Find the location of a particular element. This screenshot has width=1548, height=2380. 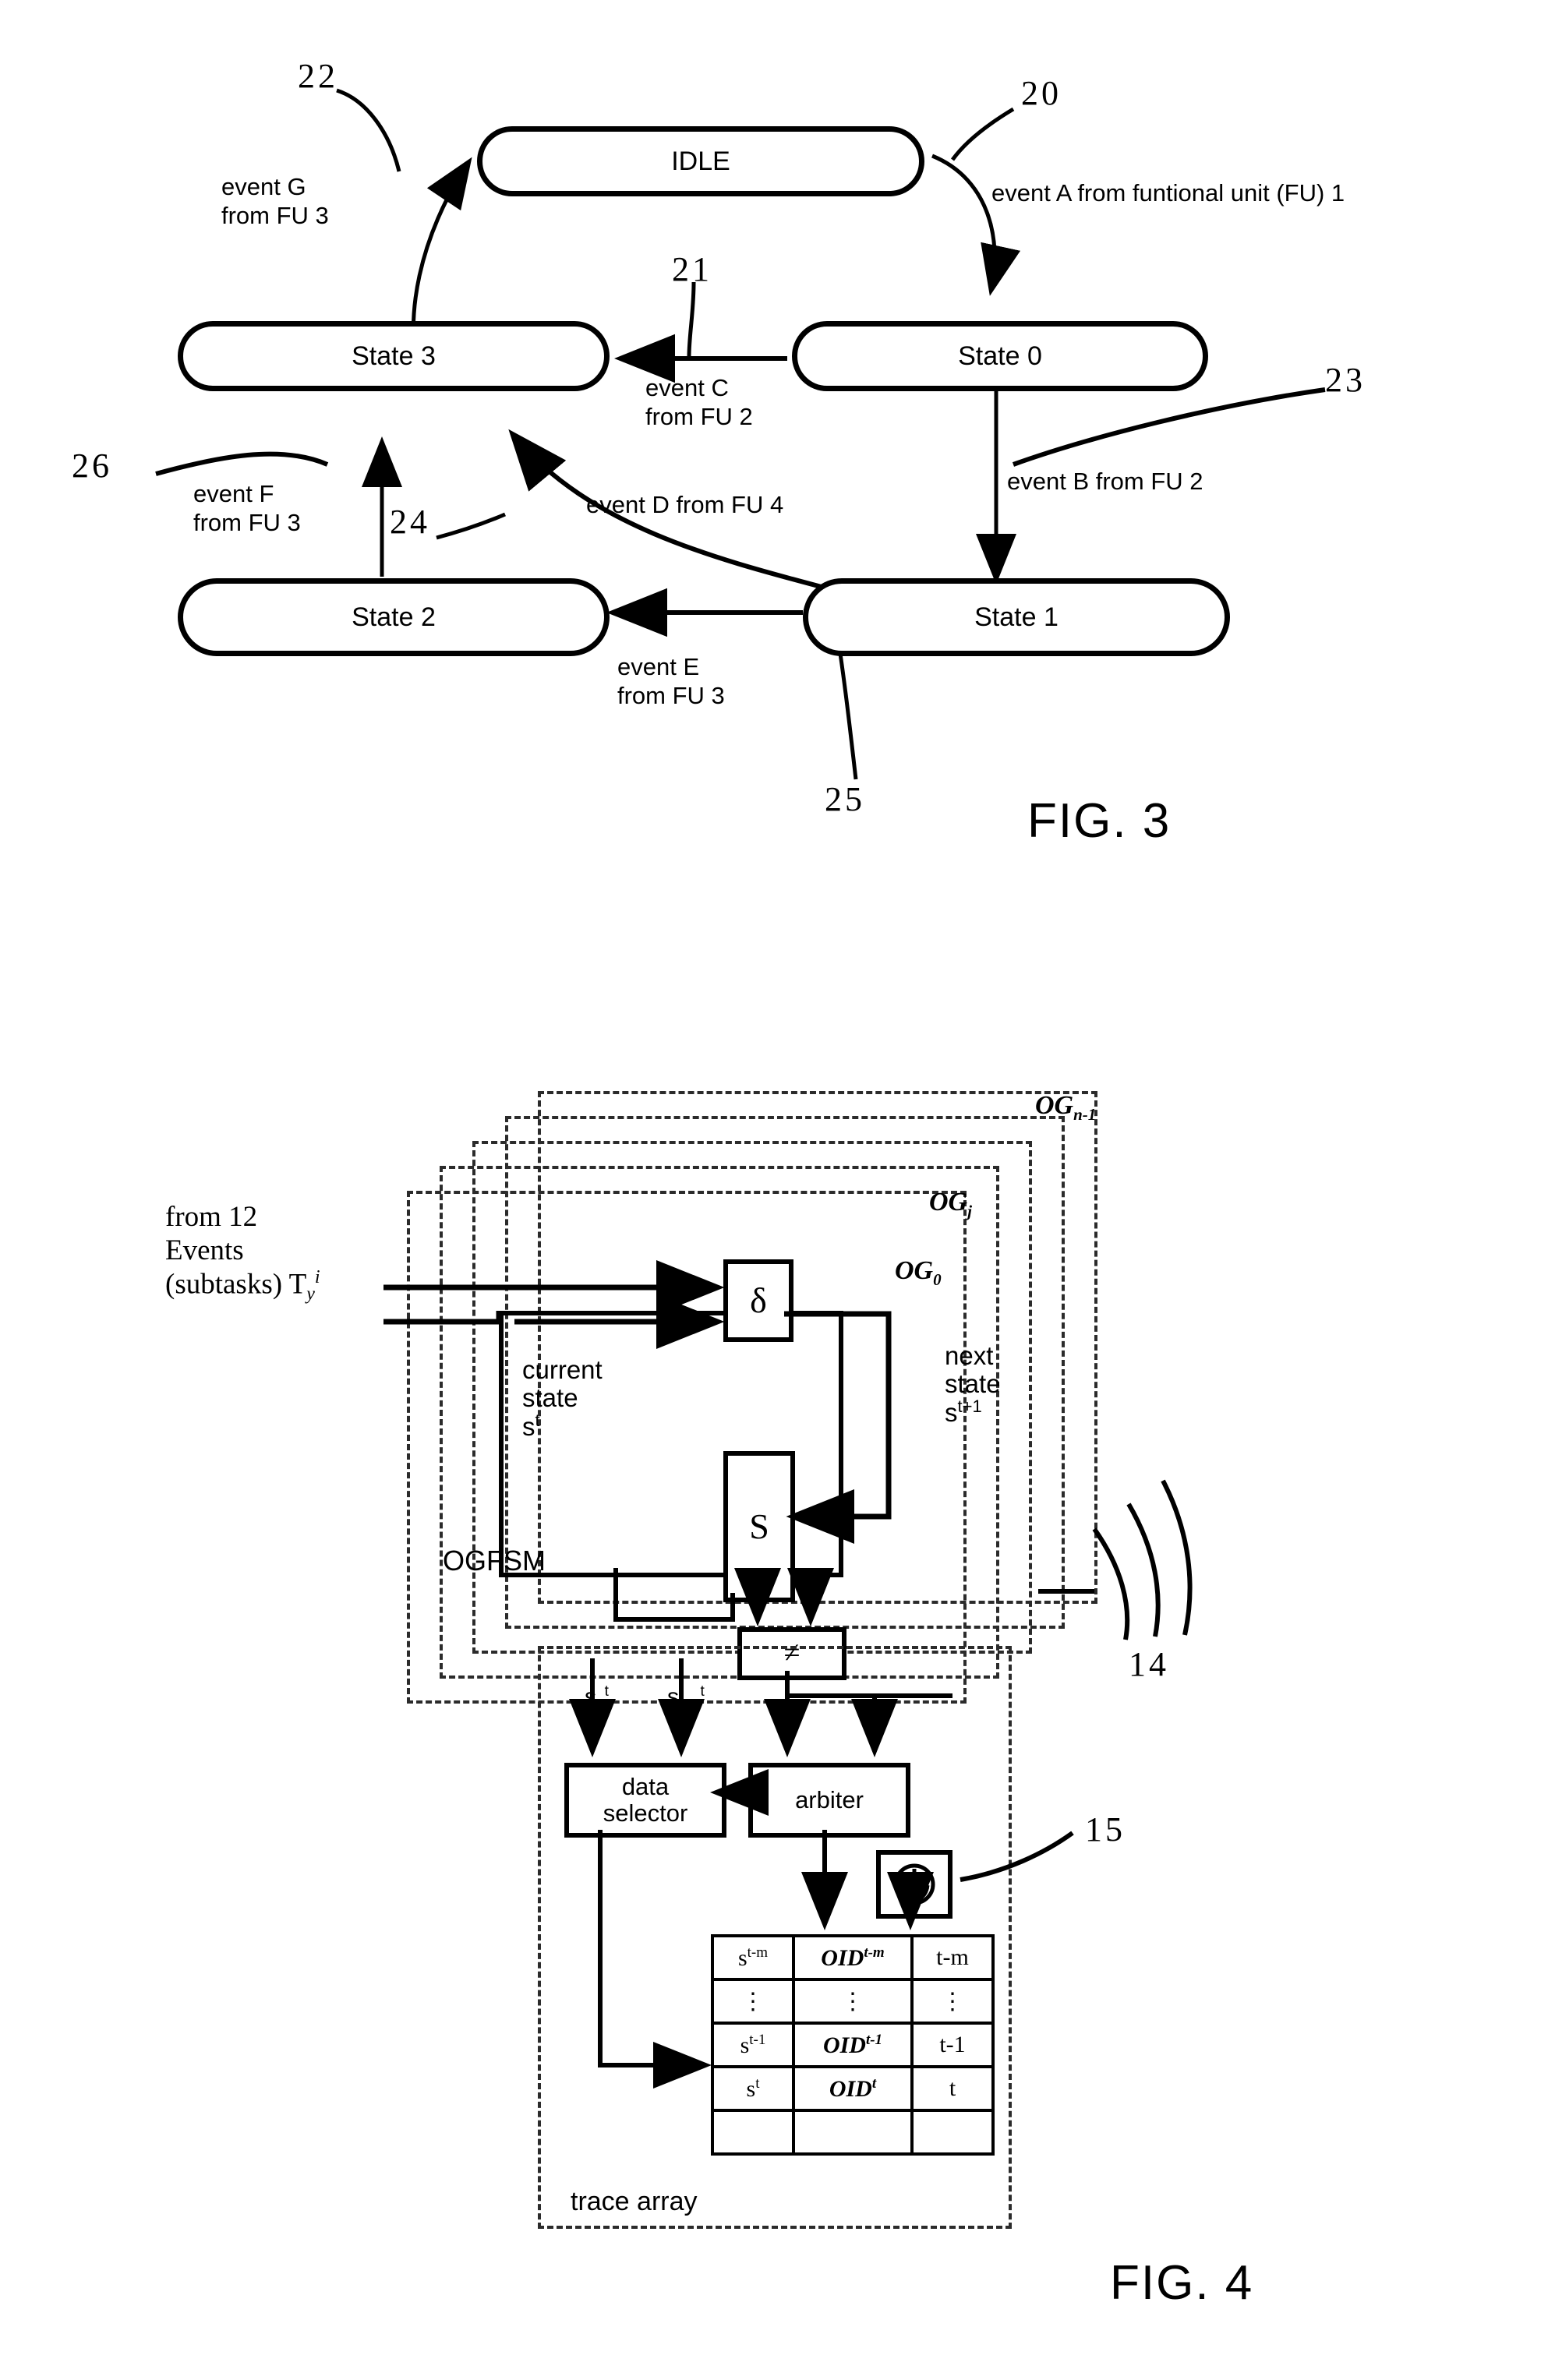

reference-numeral-14: 14 is located at coordinates (1149, 1664).